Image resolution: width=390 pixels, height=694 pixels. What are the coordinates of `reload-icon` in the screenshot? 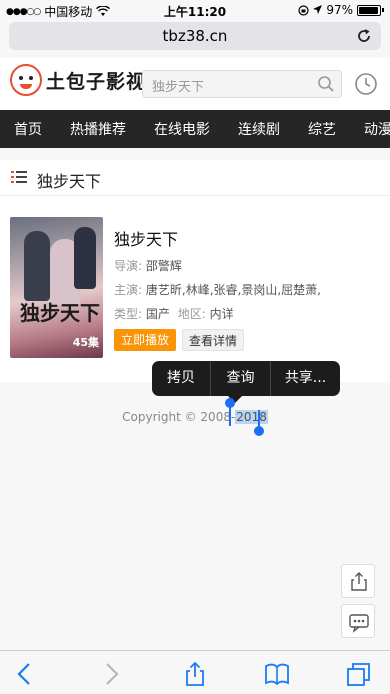 It's located at (364, 36).